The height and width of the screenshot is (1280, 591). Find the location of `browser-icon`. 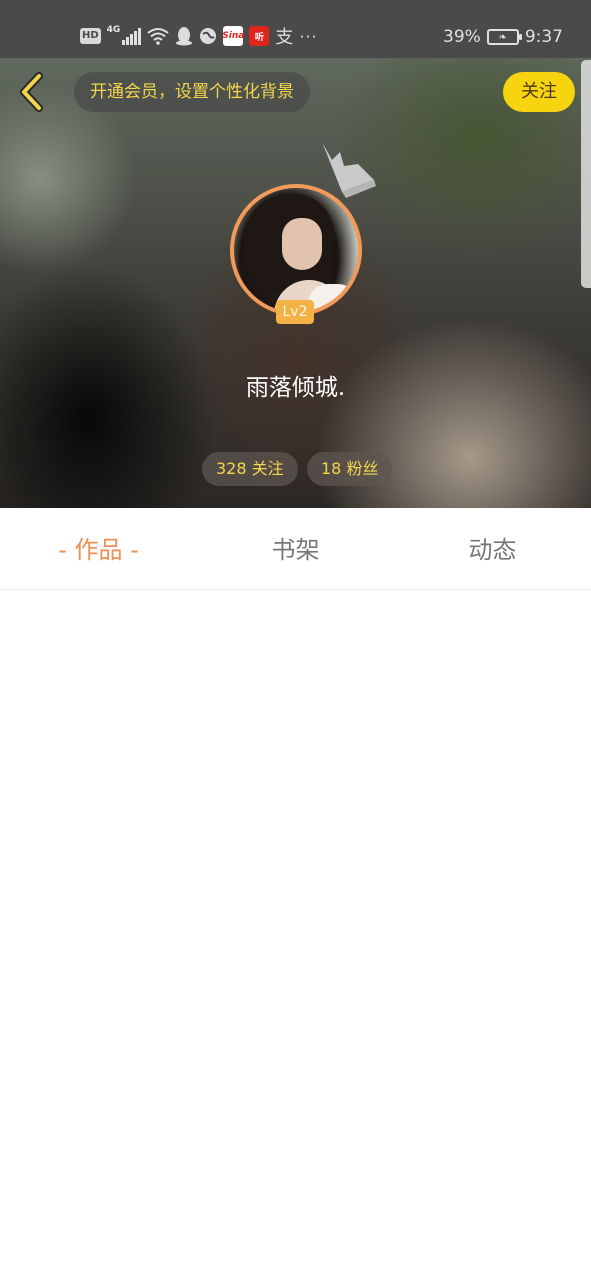

browser-icon is located at coordinates (208, 36).